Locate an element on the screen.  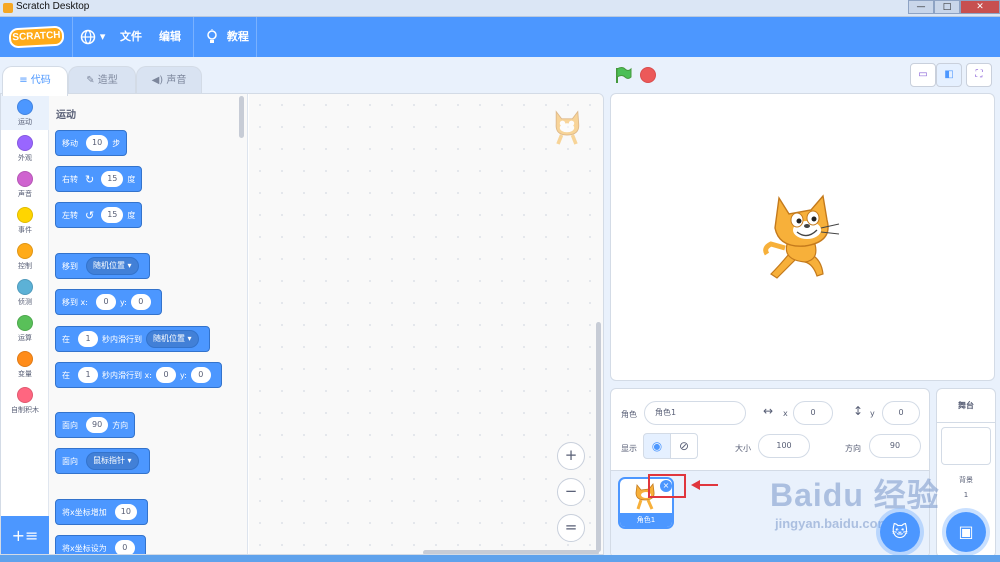
block-go-to: 移到 随机位置 ▾ is located at coordinates (102, 266).